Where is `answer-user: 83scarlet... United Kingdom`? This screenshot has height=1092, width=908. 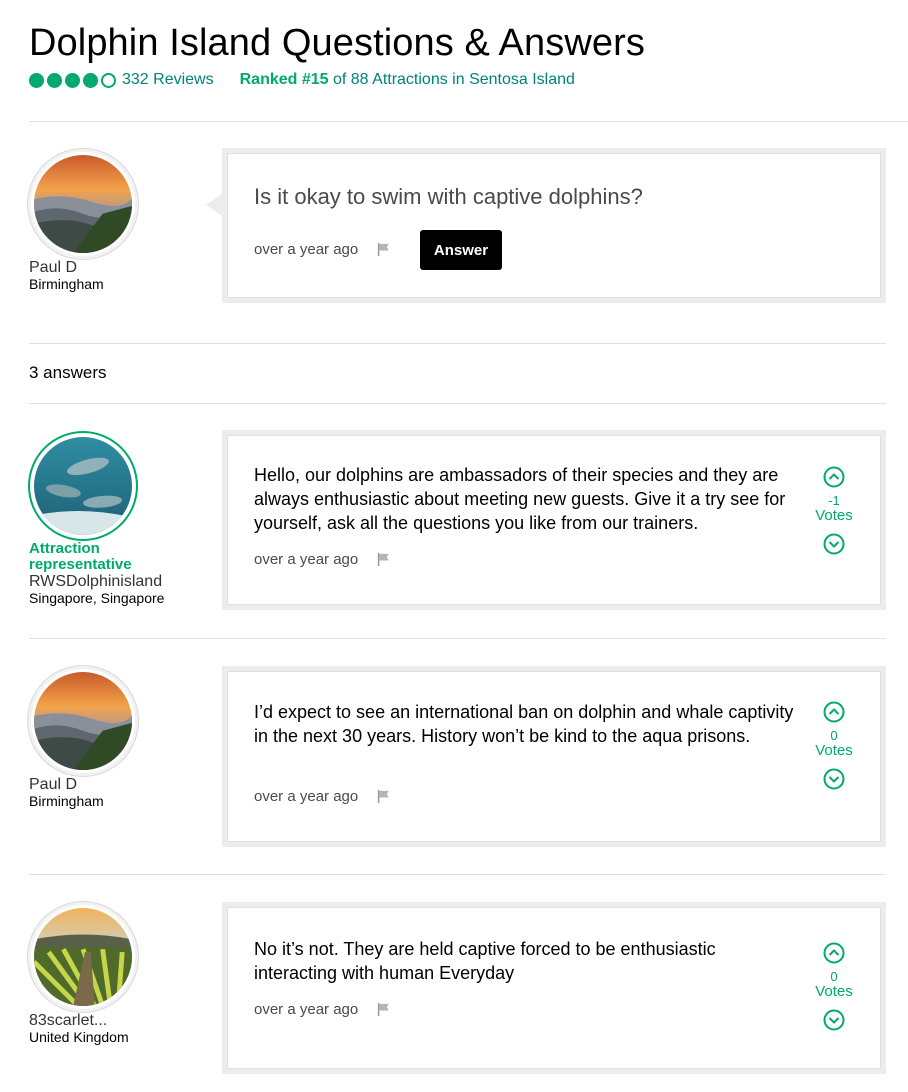 answer-user: 83scarlet... United Kingdom is located at coordinates (116, 1028).